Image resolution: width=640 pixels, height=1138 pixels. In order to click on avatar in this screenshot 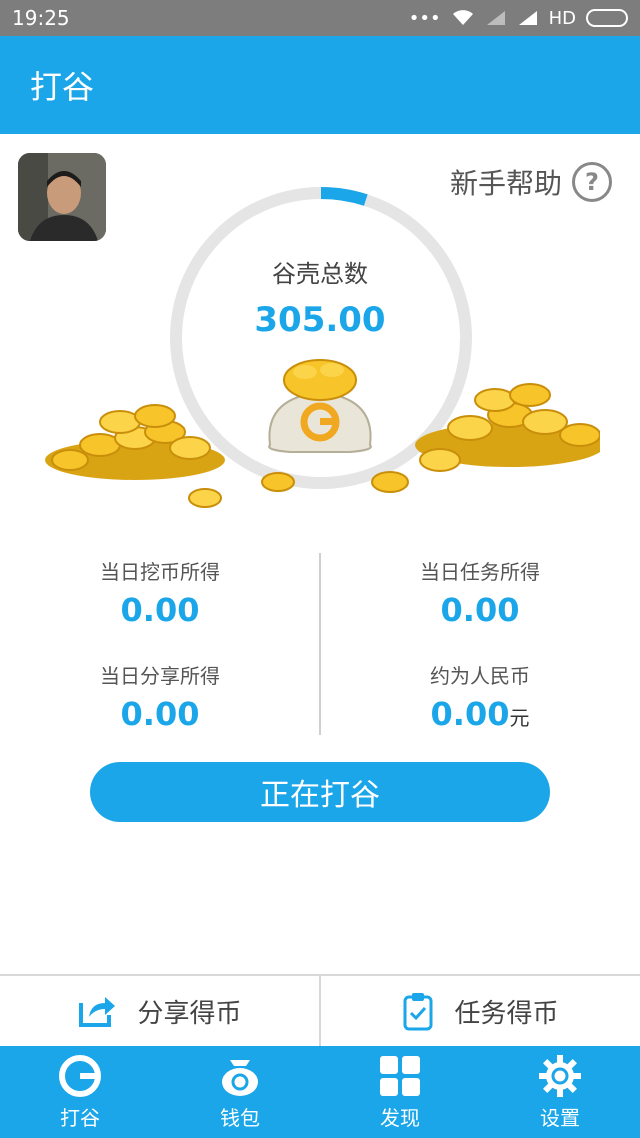, I will do `click(62, 197)`.